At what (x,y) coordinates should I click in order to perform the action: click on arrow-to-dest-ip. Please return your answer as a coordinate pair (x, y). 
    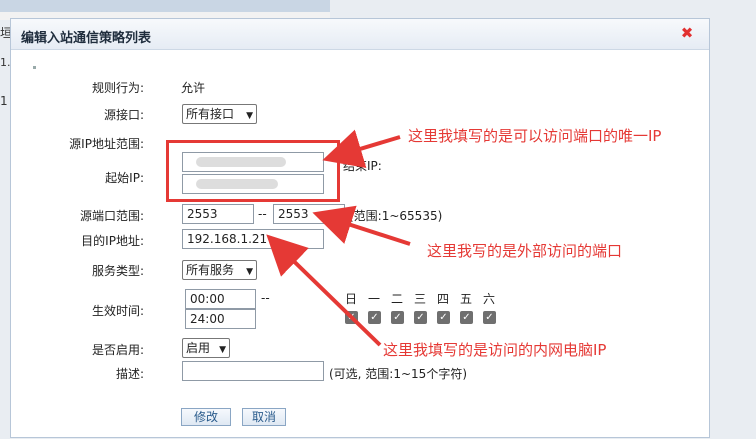
    Looking at the image, I should click on (324, 290).